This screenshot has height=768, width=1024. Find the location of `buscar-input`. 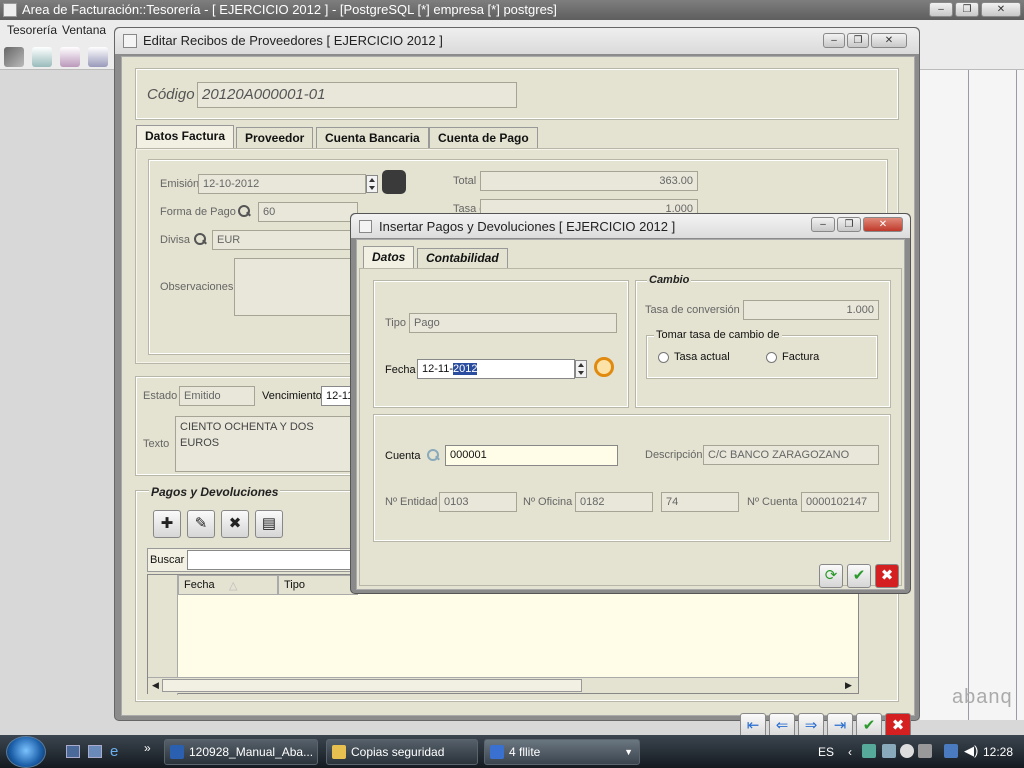

buscar-input is located at coordinates (269, 560).